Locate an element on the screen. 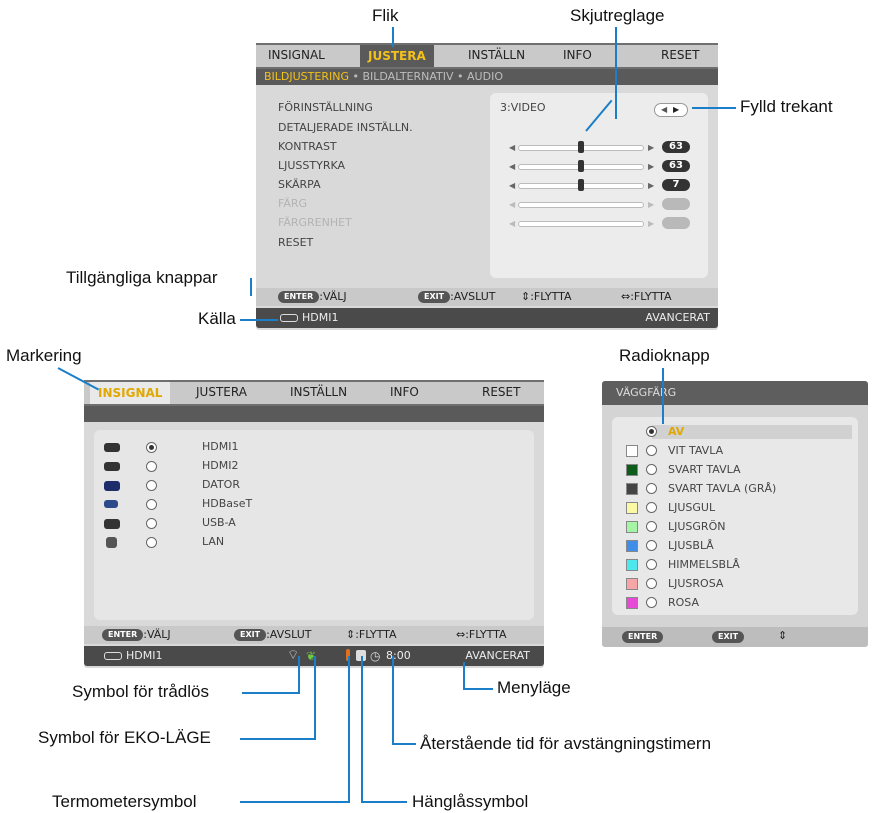 Image resolution: width=882 pixels, height=813 pixels. source-hdmi2: HDMI2 is located at coordinates (220, 465).